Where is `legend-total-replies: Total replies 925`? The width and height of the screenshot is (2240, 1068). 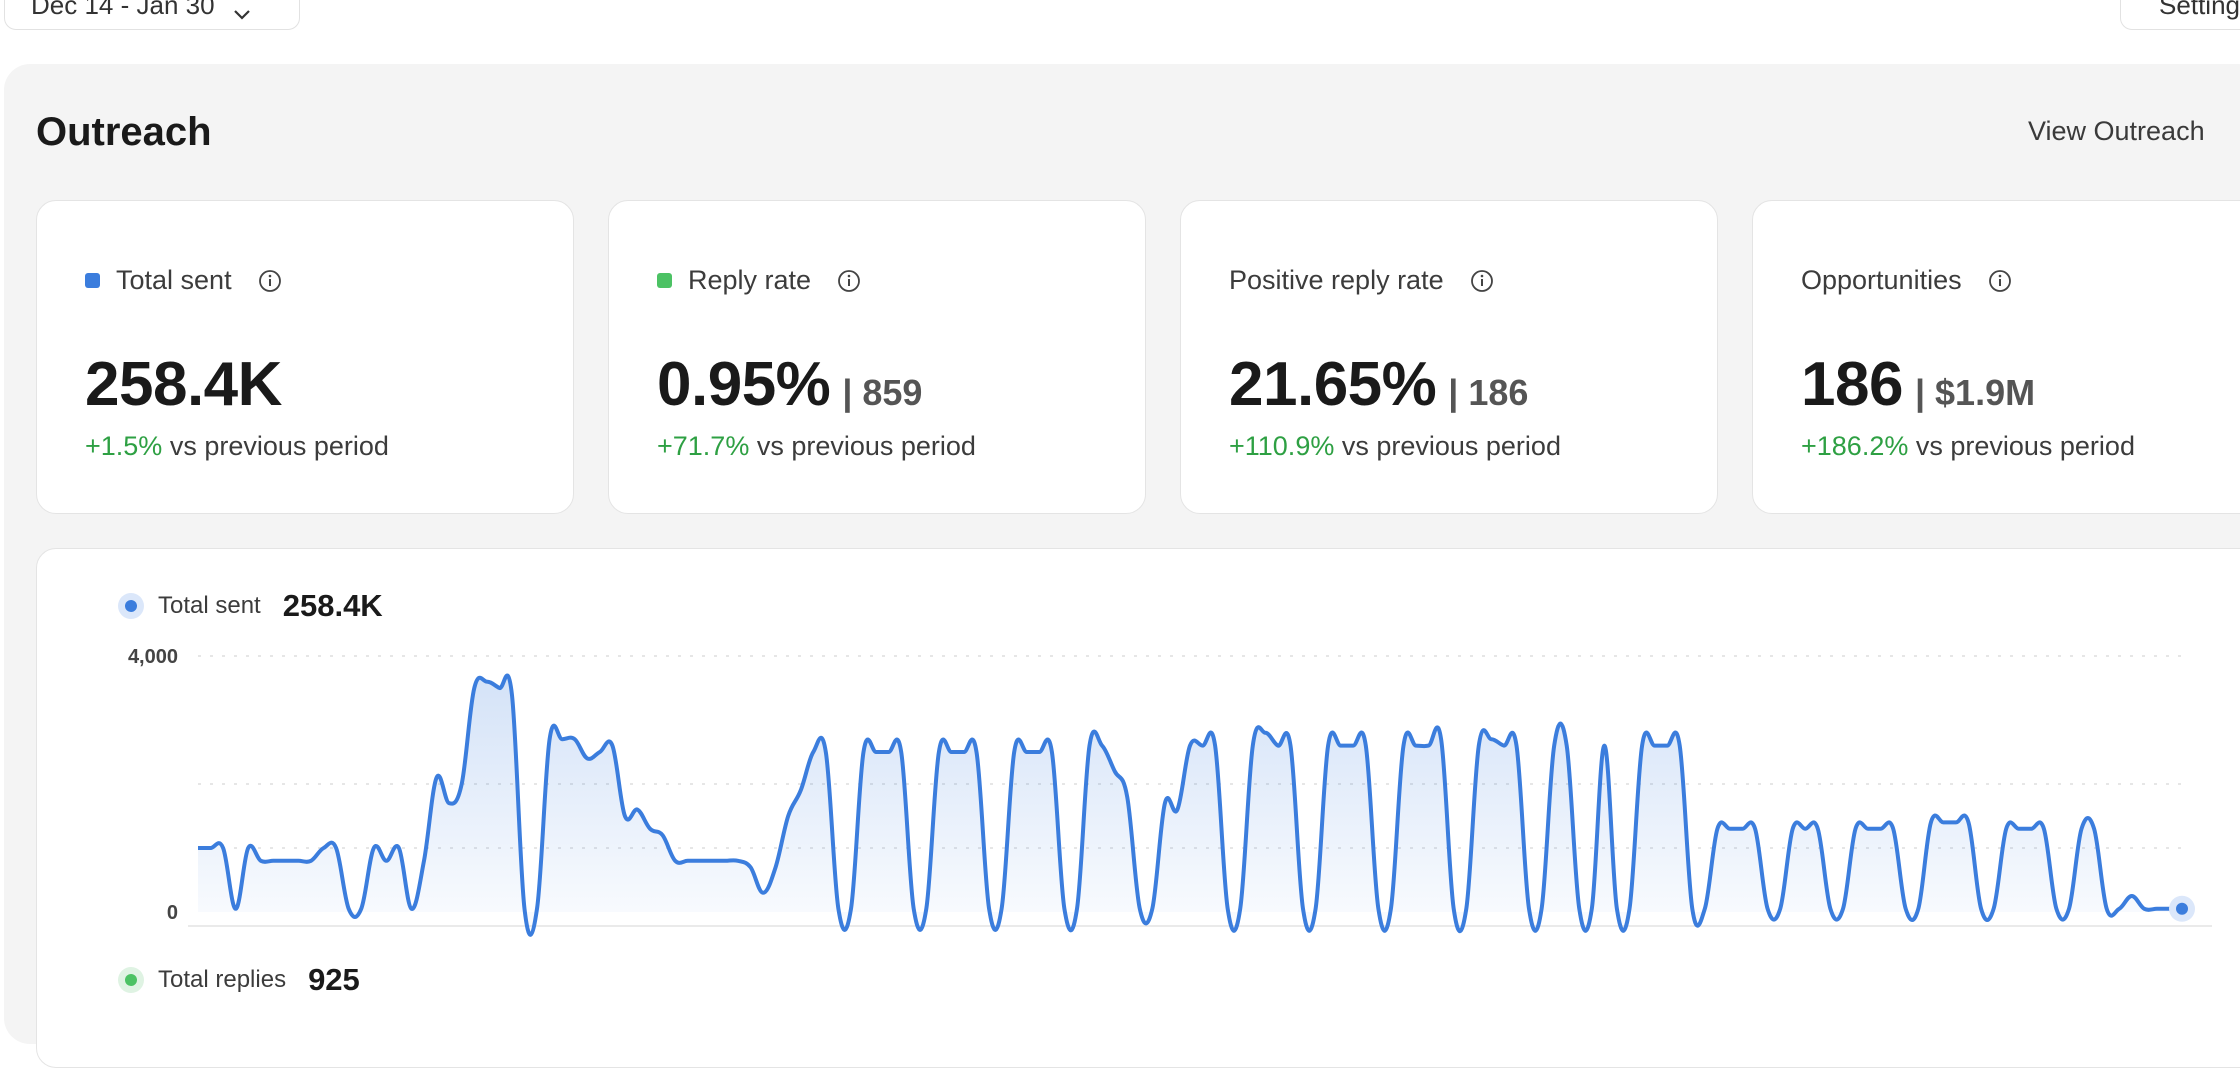
legend-total-replies: Total replies 925 is located at coordinates (239, 980).